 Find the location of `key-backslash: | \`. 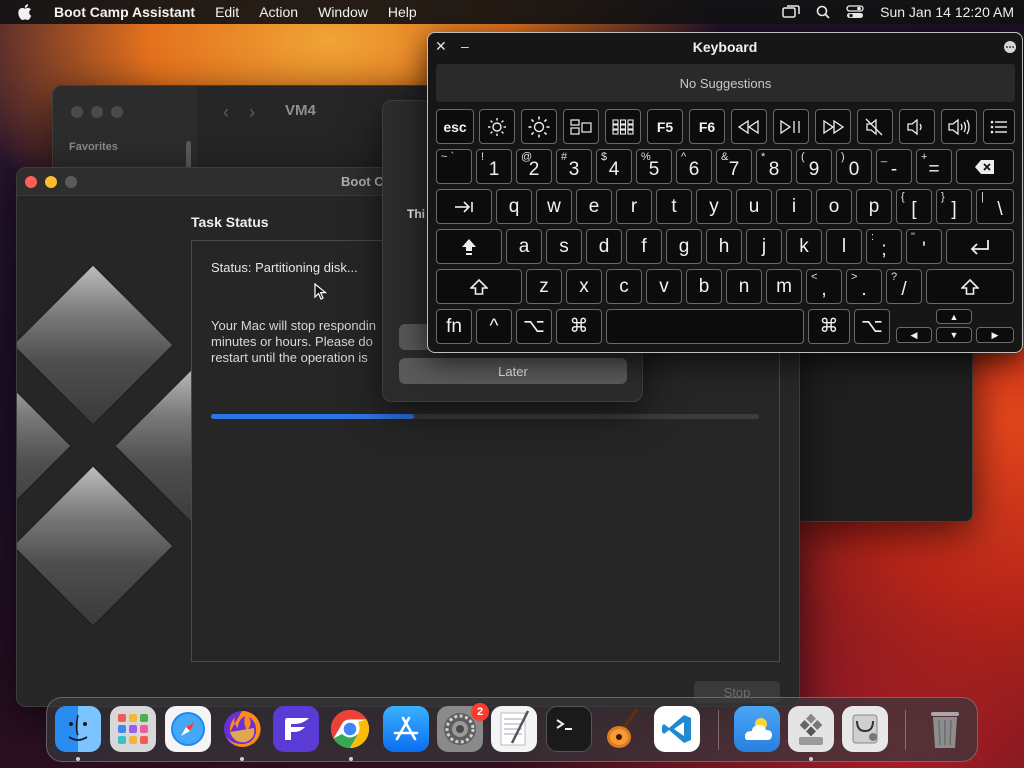

key-backslash: | \ is located at coordinates (995, 206).